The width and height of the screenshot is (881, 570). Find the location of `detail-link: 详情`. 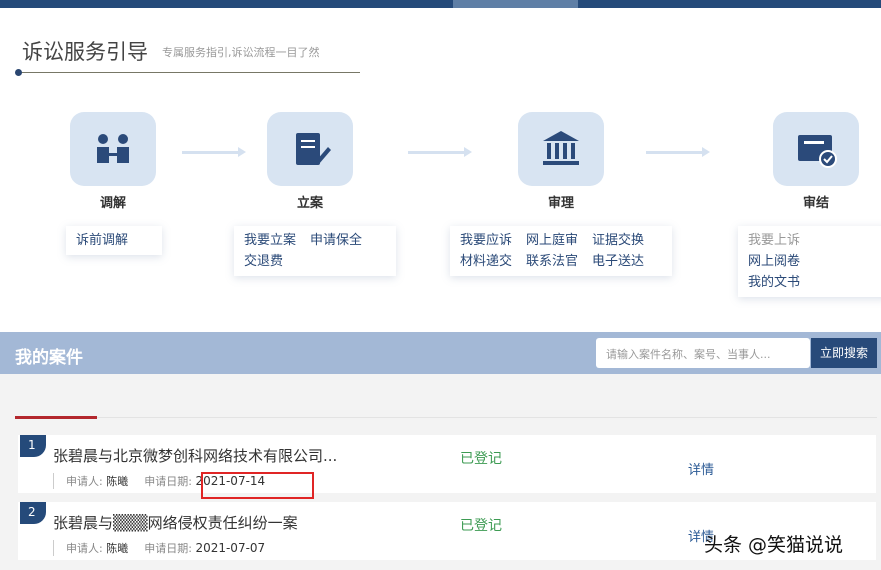

detail-link: 详情 is located at coordinates (701, 468).